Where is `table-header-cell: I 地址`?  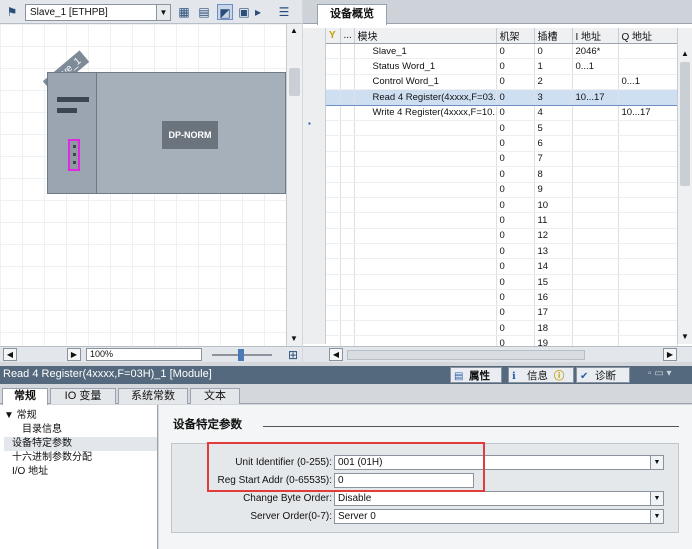
table-header-cell: I 地址 is located at coordinates (595, 36).